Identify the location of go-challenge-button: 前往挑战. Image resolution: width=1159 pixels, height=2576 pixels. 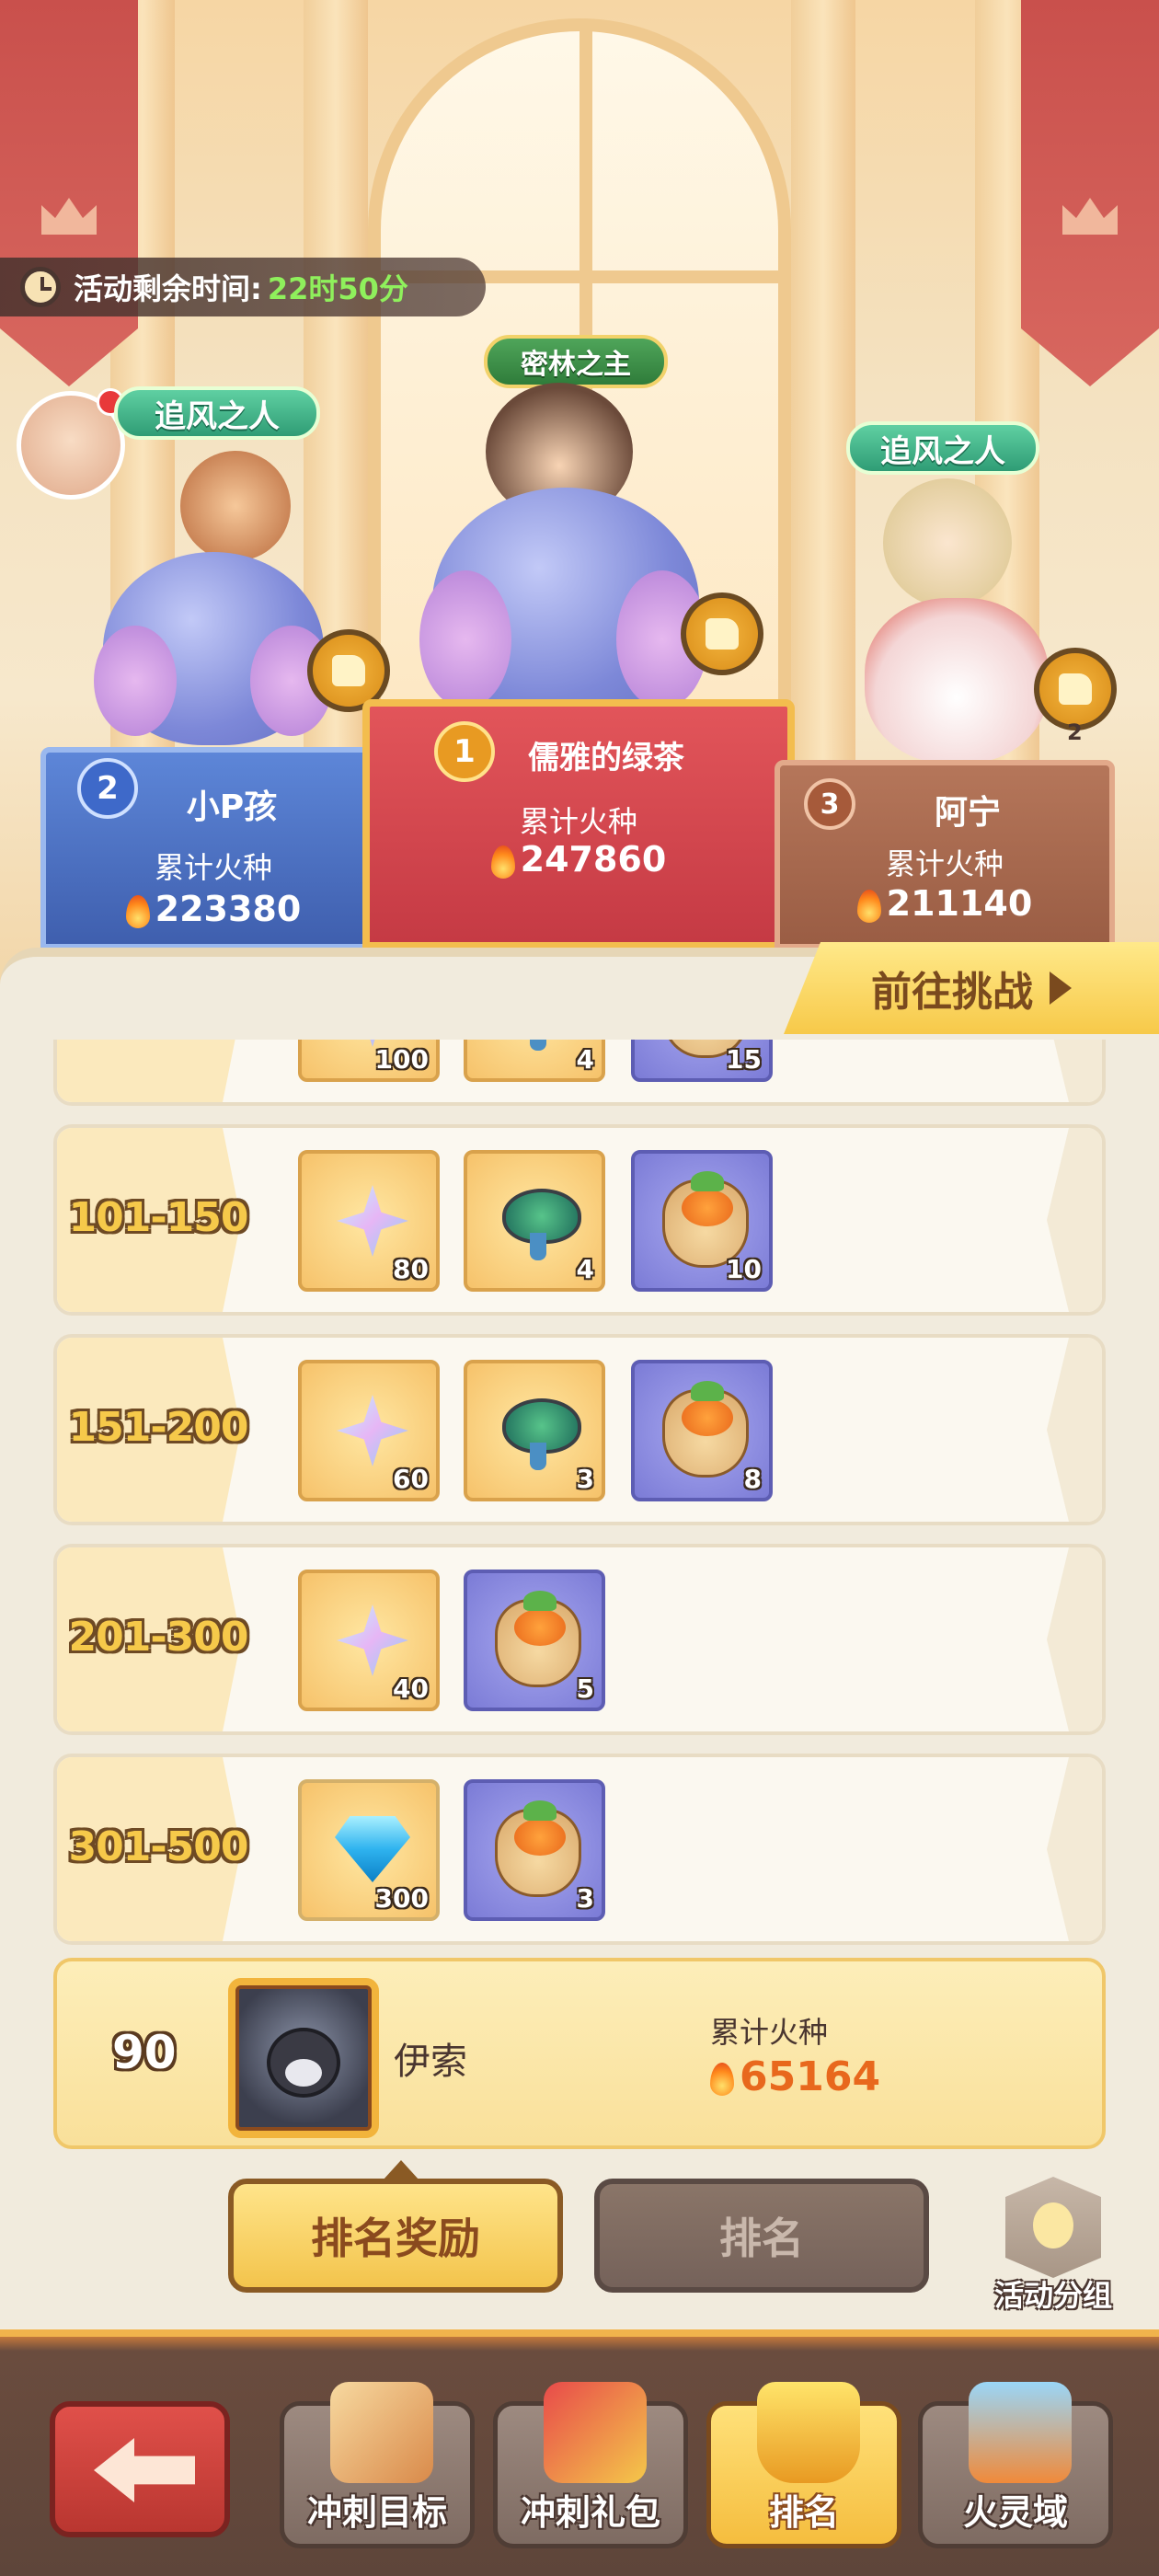
(971, 988).